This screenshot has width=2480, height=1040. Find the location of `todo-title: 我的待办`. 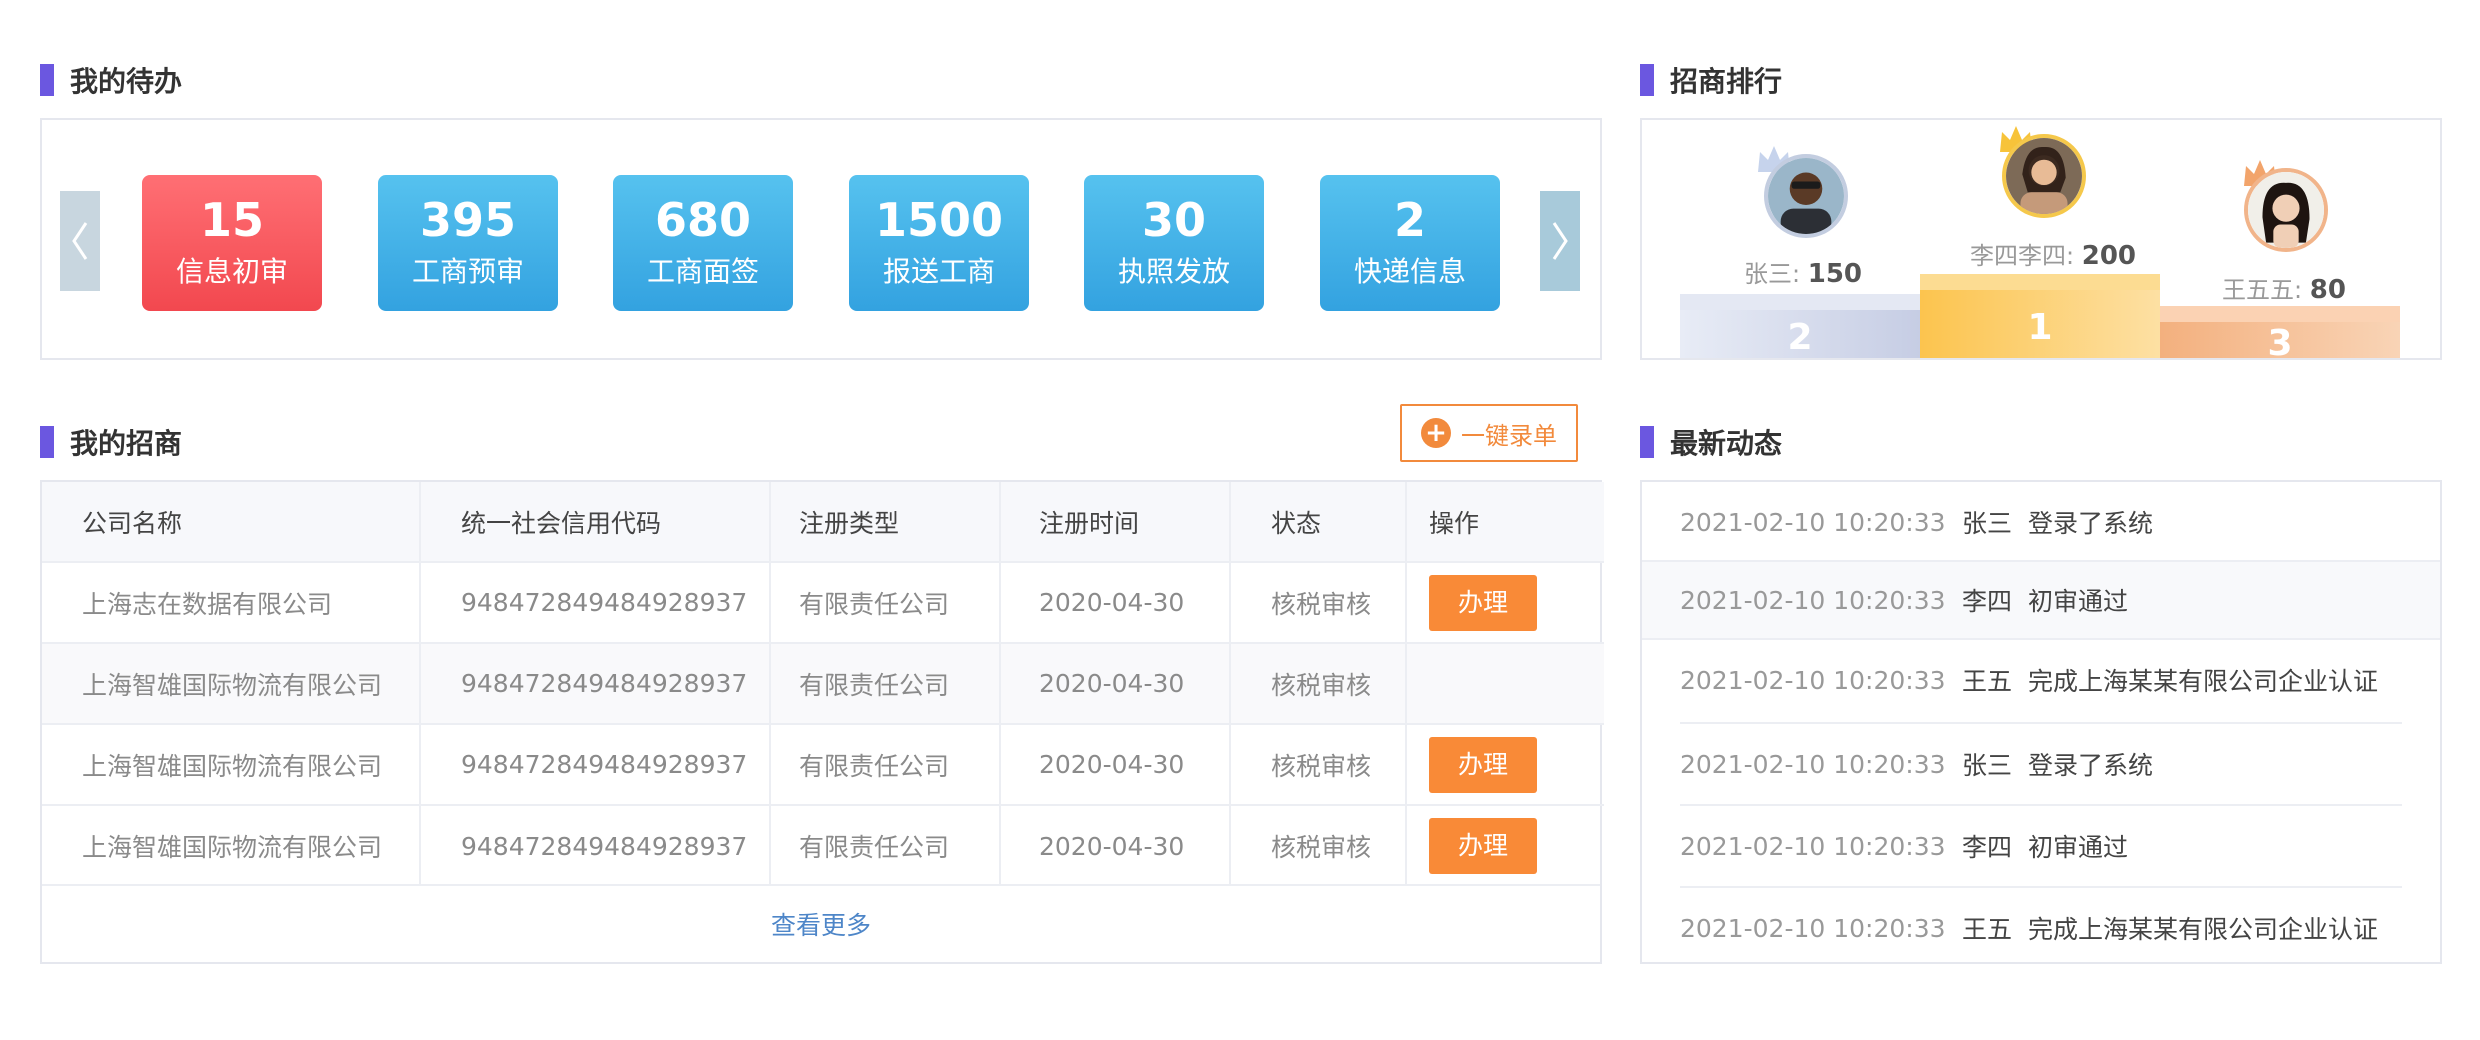

todo-title: 我的待办 is located at coordinates (126, 81).